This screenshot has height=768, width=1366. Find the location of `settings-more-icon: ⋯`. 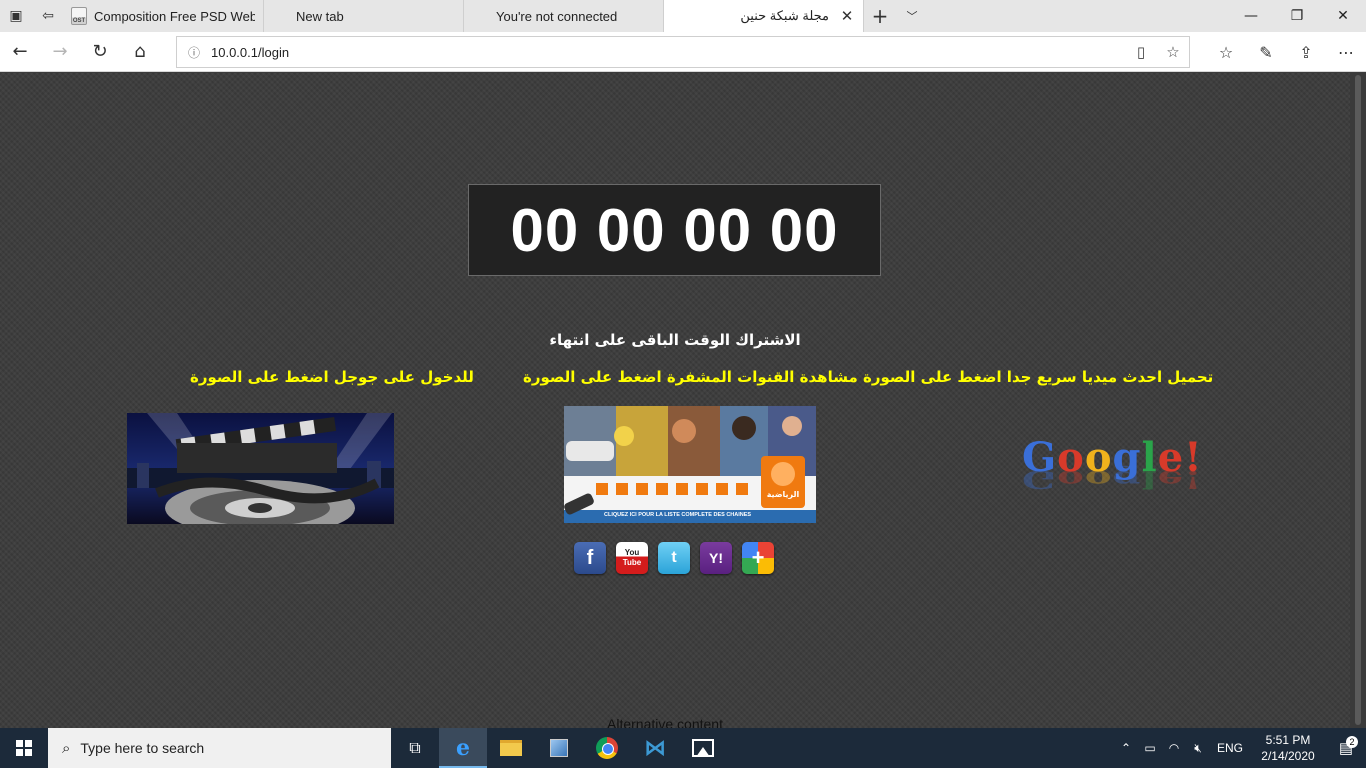

settings-more-icon: ⋯ is located at coordinates (1346, 52).